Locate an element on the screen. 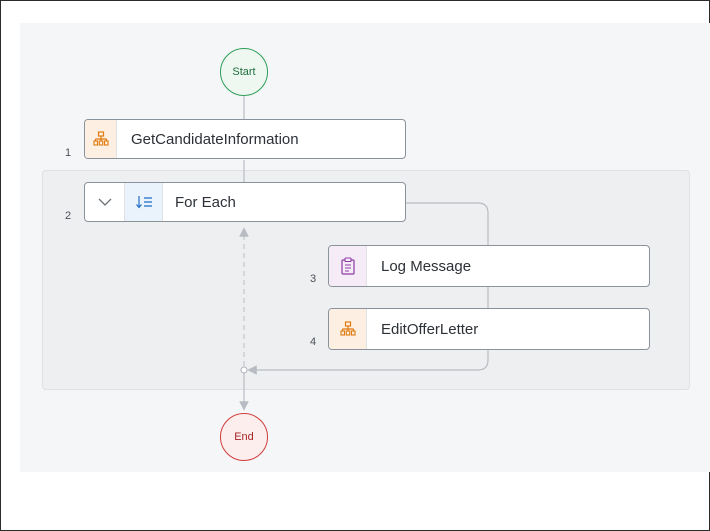 This screenshot has width=710, height=531. step-label: For Each is located at coordinates (205, 202).